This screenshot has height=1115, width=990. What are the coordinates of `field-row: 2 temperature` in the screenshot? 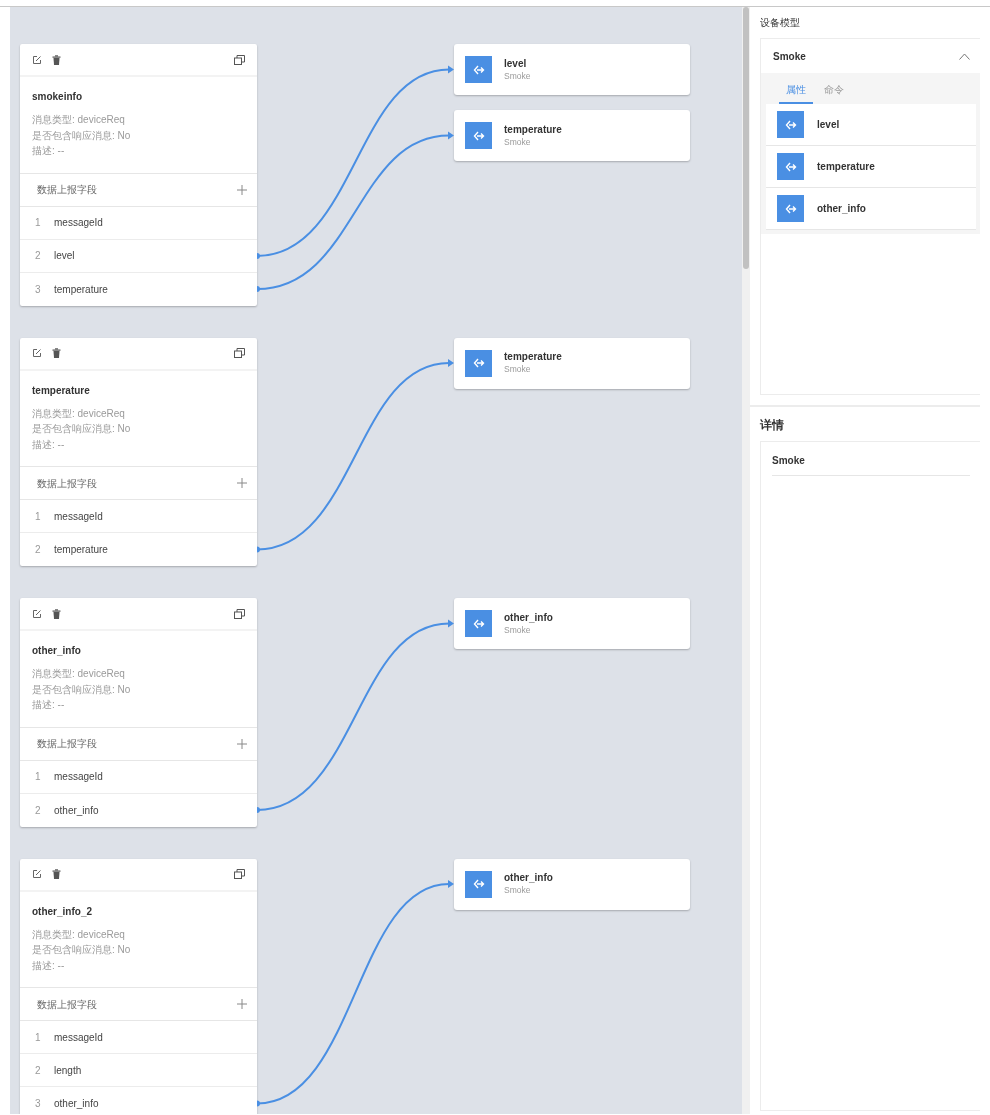 It's located at (138, 549).